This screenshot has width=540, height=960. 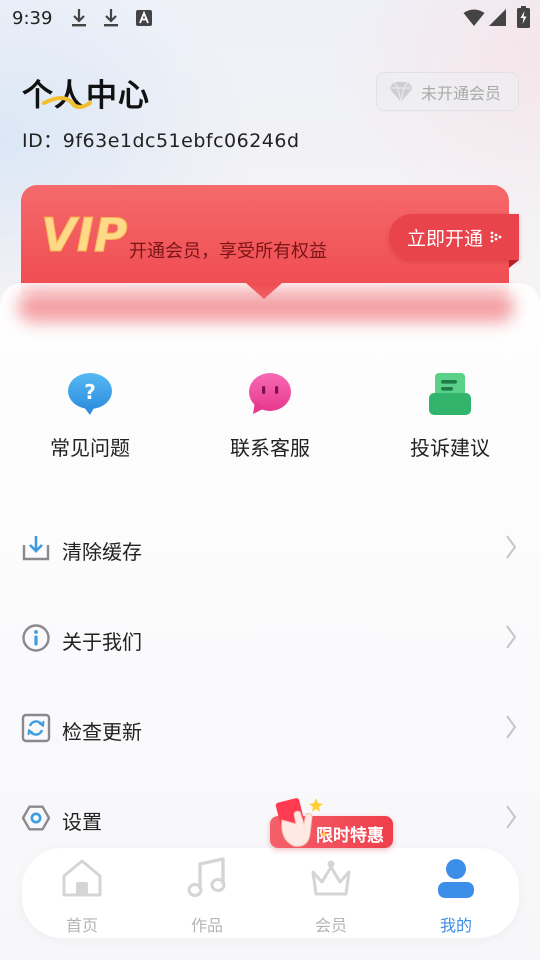 I want to click on vip-logo: VIP, so click(x=84, y=233).